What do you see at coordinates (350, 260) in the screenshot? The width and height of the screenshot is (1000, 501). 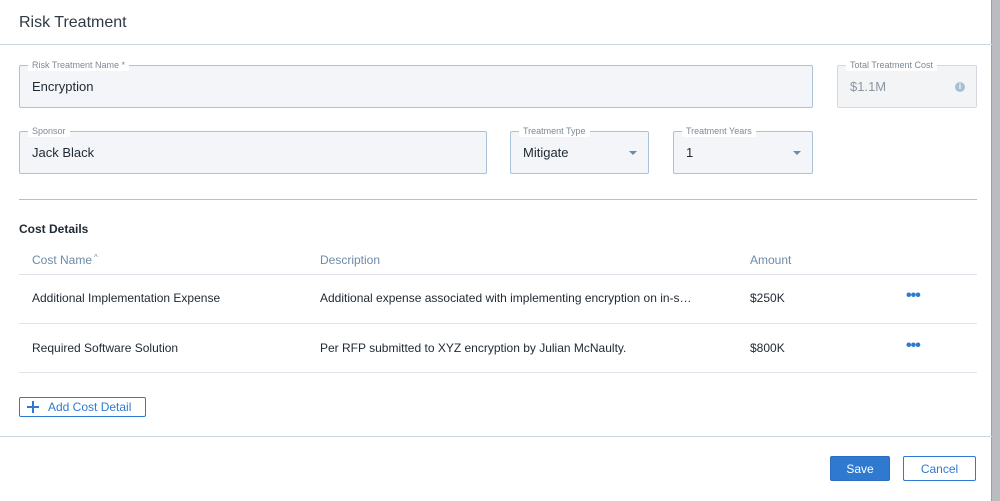 I see `column-header-description: Description` at bounding box center [350, 260].